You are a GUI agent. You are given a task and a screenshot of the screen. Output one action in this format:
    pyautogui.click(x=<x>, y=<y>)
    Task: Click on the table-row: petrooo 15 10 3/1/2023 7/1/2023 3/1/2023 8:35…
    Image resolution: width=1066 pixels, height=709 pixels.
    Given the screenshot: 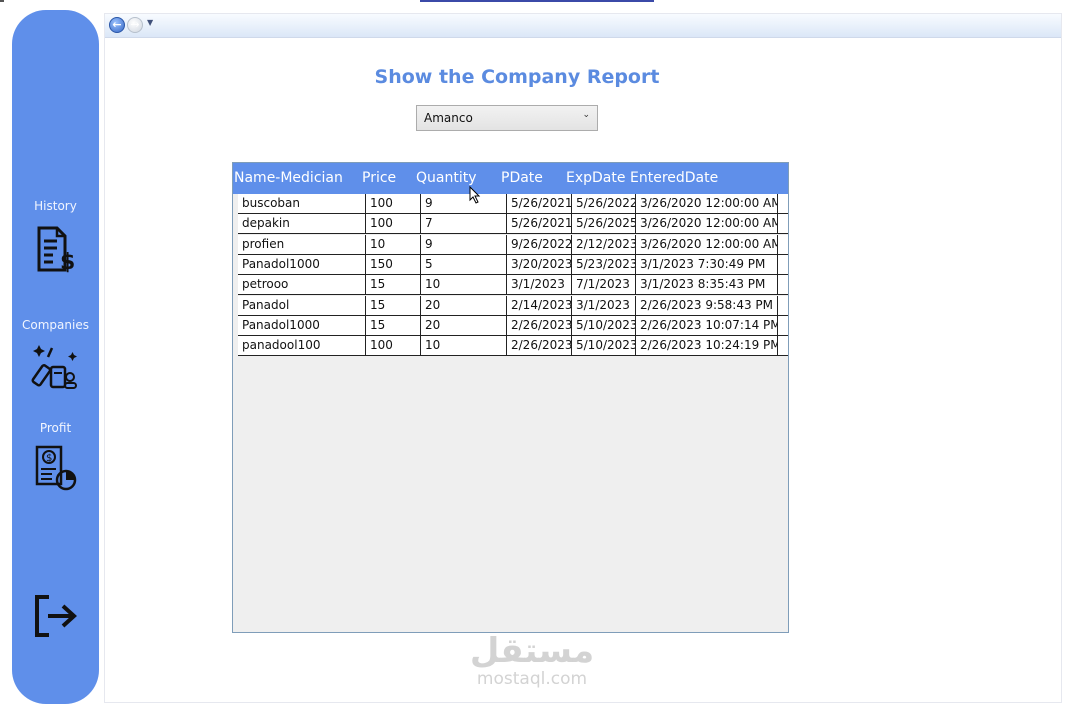 What is the action you would take?
    pyautogui.click(x=513, y=285)
    